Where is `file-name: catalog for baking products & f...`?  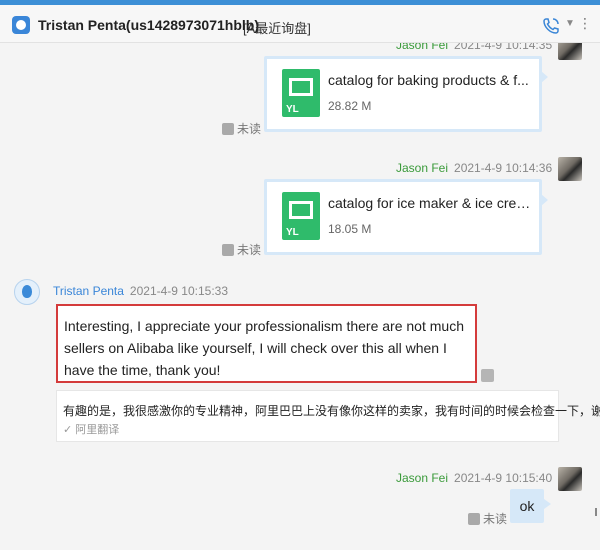 file-name: catalog for baking products & f... is located at coordinates (430, 80).